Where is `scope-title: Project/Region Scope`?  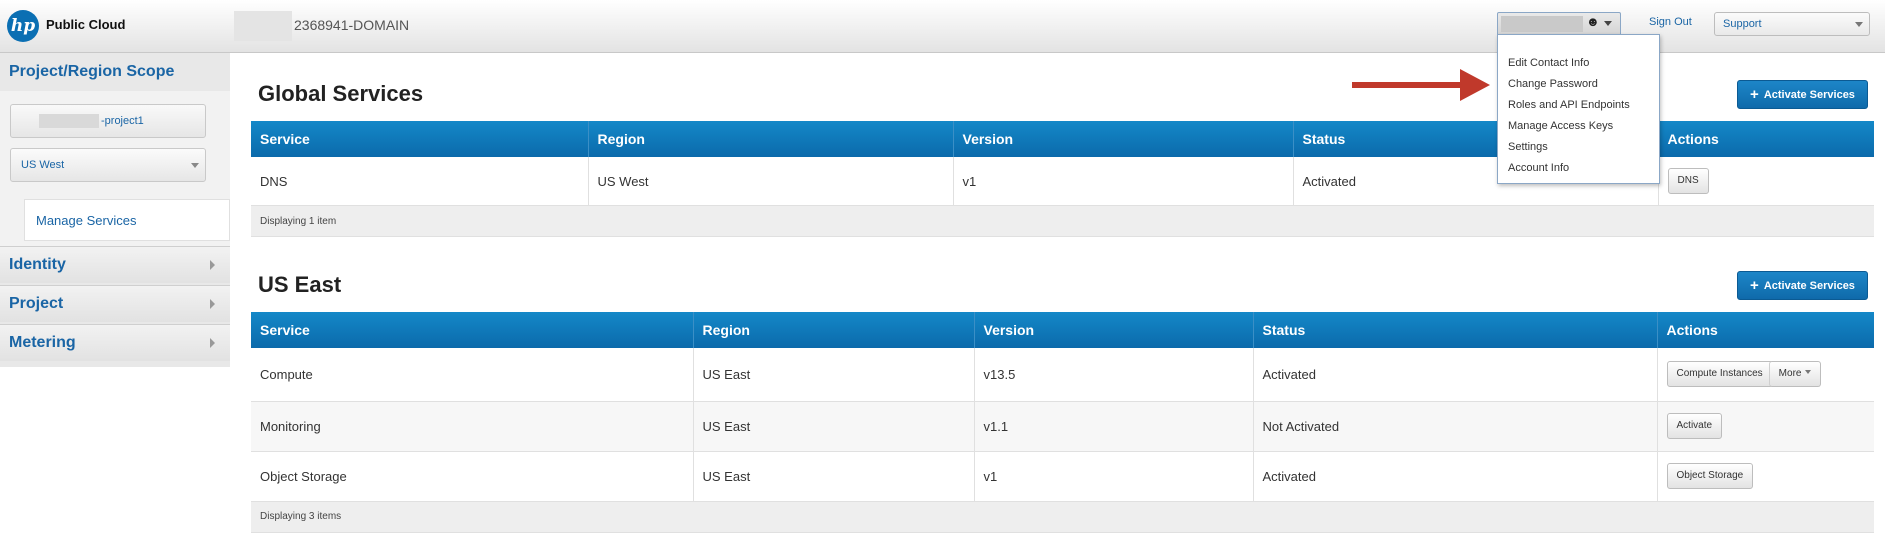
scope-title: Project/Region Scope is located at coordinates (92, 71).